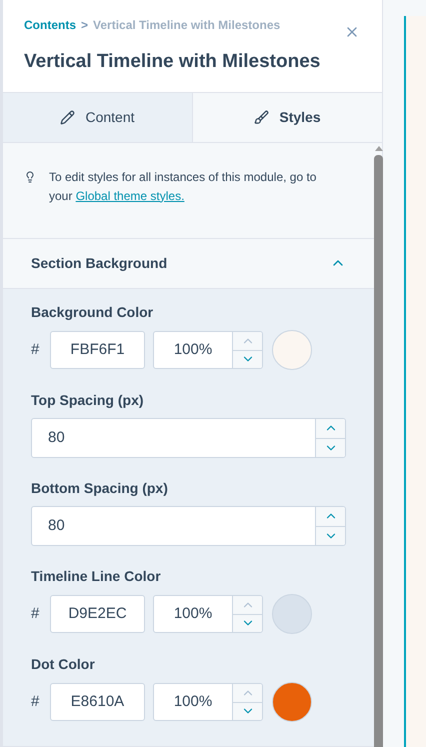 This screenshot has width=426, height=747. I want to click on field-label: Dot Color, so click(63, 664).